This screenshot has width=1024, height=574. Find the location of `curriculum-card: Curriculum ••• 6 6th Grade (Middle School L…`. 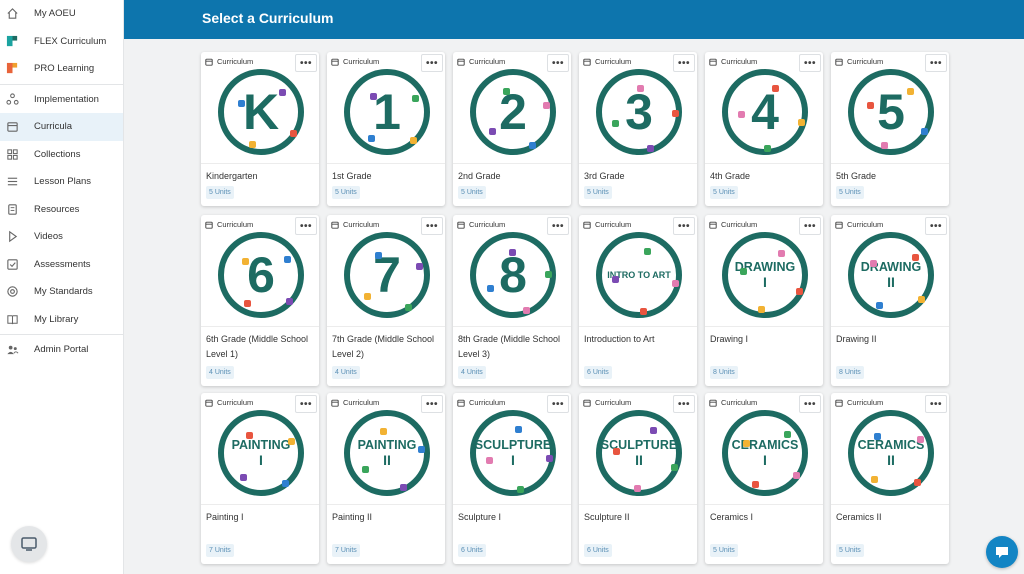

curriculum-card: Curriculum ••• 6 6th Grade (Middle School L… is located at coordinates (260, 300).